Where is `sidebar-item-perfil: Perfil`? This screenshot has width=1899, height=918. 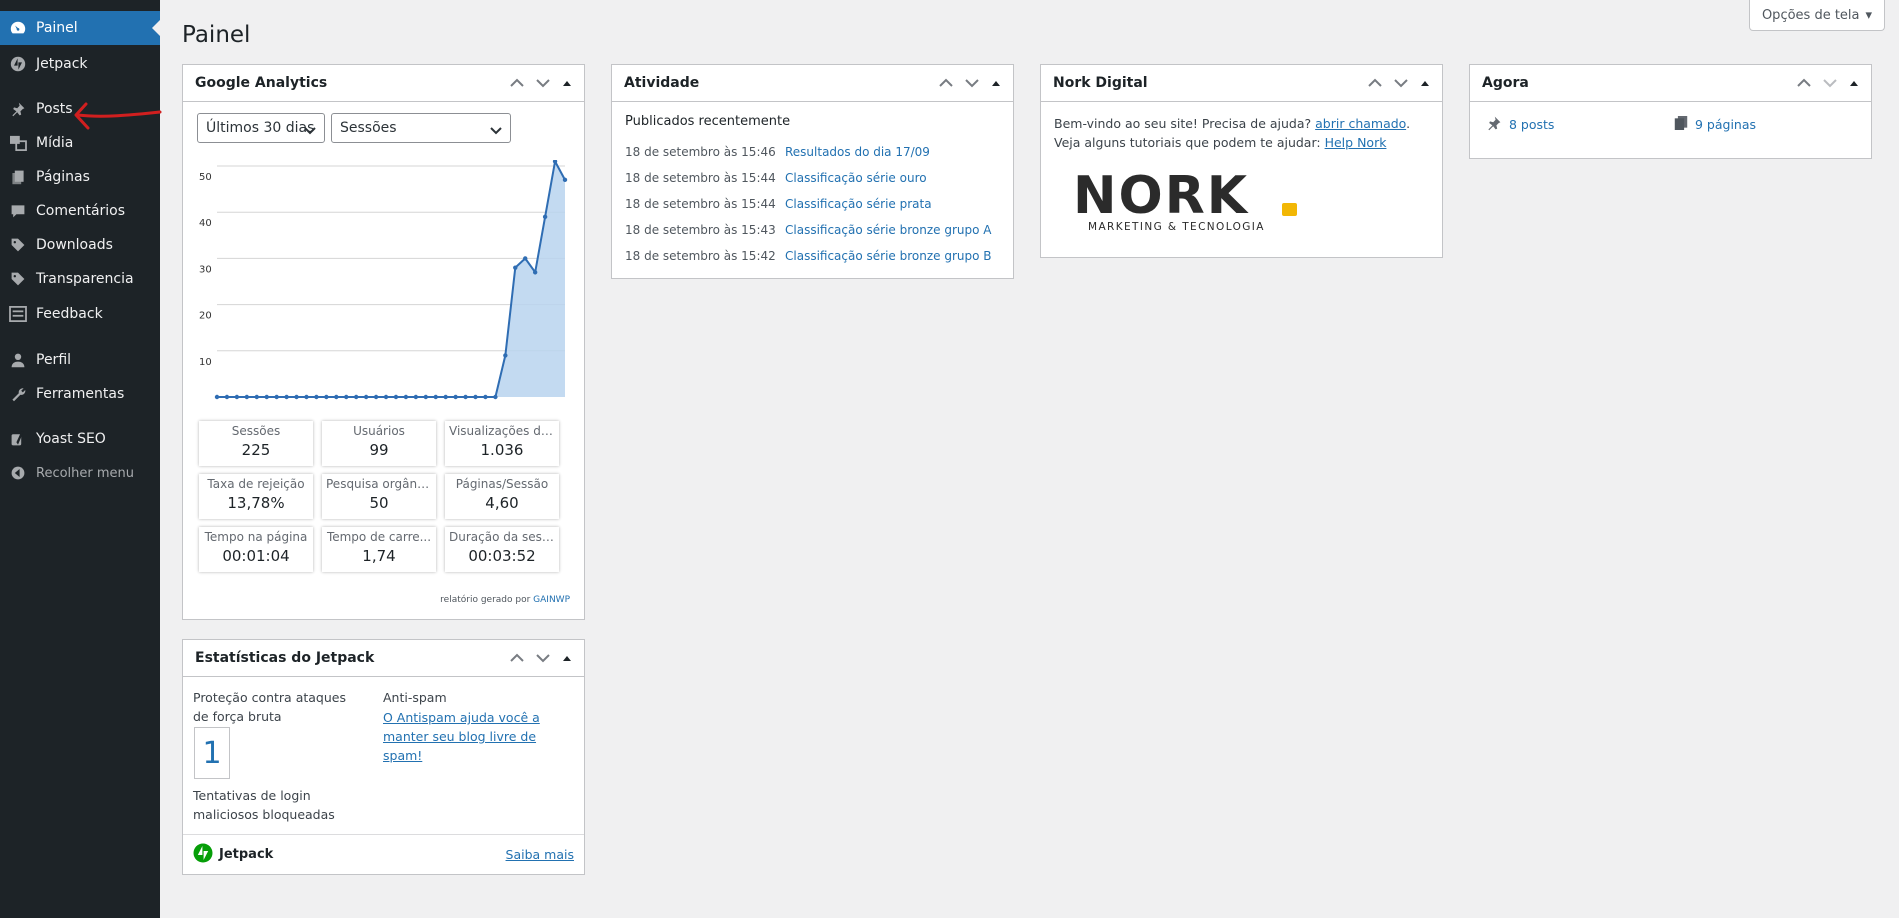 sidebar-item-perfil: Perfil is located at coordinates (80, 360).